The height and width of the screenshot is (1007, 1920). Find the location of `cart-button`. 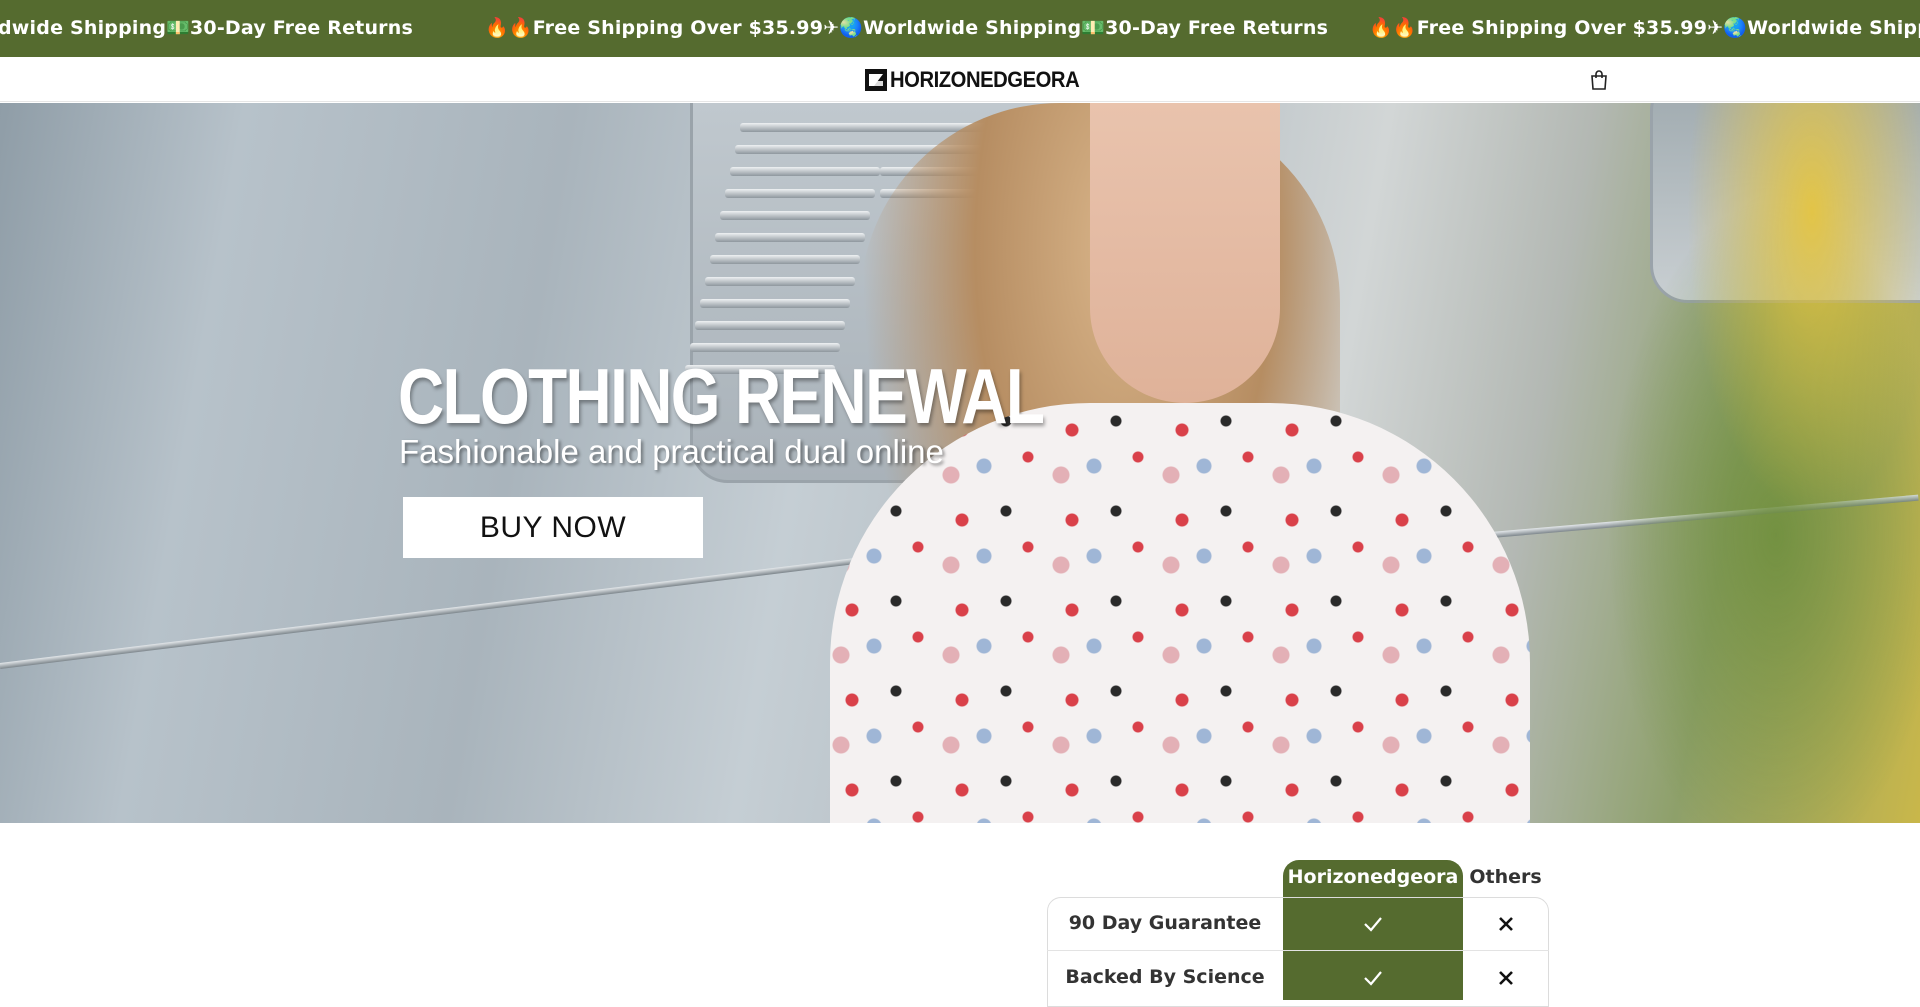

cart-button is located at coordinates (1599, 80).